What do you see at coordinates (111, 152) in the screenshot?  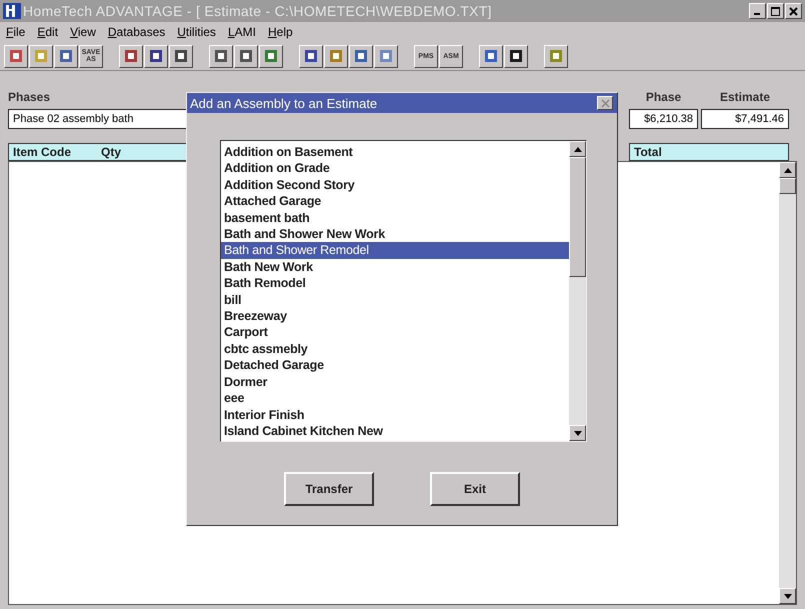 I see `column-header: Qty` at bounding box center [111, 152].